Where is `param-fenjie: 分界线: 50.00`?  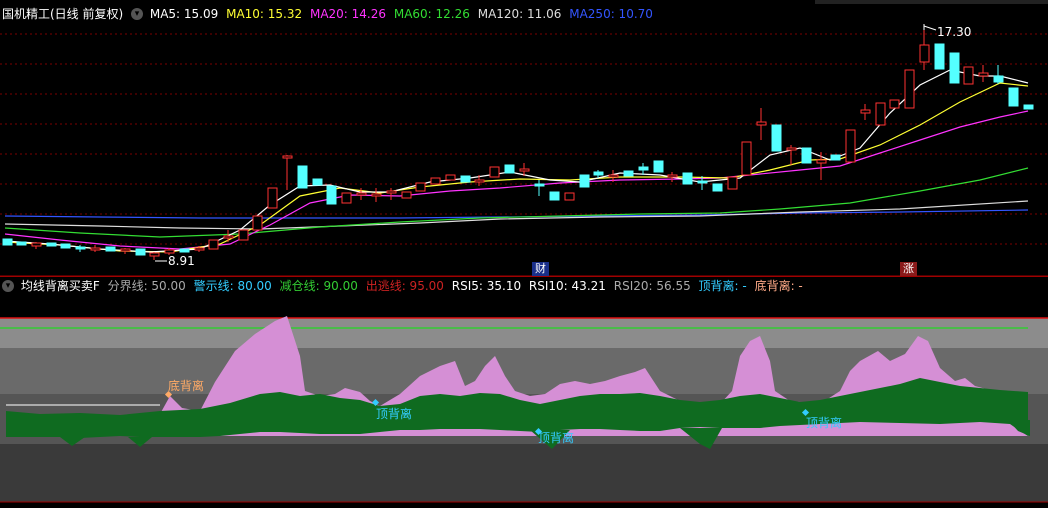
param-fenjie: 分界线: 50.00 is located at coordinates (146, 286).